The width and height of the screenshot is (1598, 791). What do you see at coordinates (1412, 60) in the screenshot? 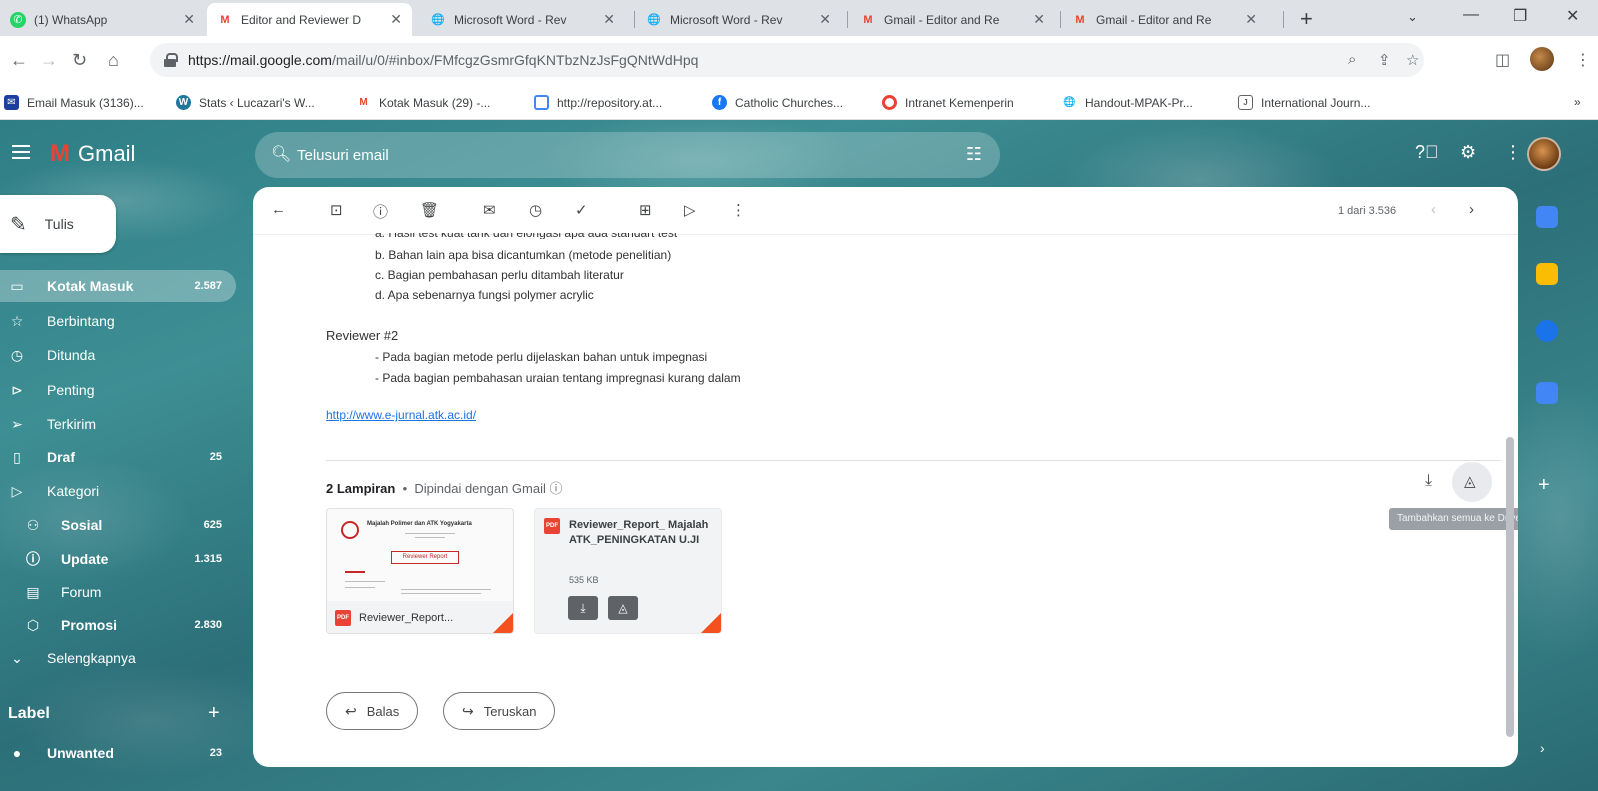
I see `bookmark-star-icon: ☆` at bounding box center [1412, 60].